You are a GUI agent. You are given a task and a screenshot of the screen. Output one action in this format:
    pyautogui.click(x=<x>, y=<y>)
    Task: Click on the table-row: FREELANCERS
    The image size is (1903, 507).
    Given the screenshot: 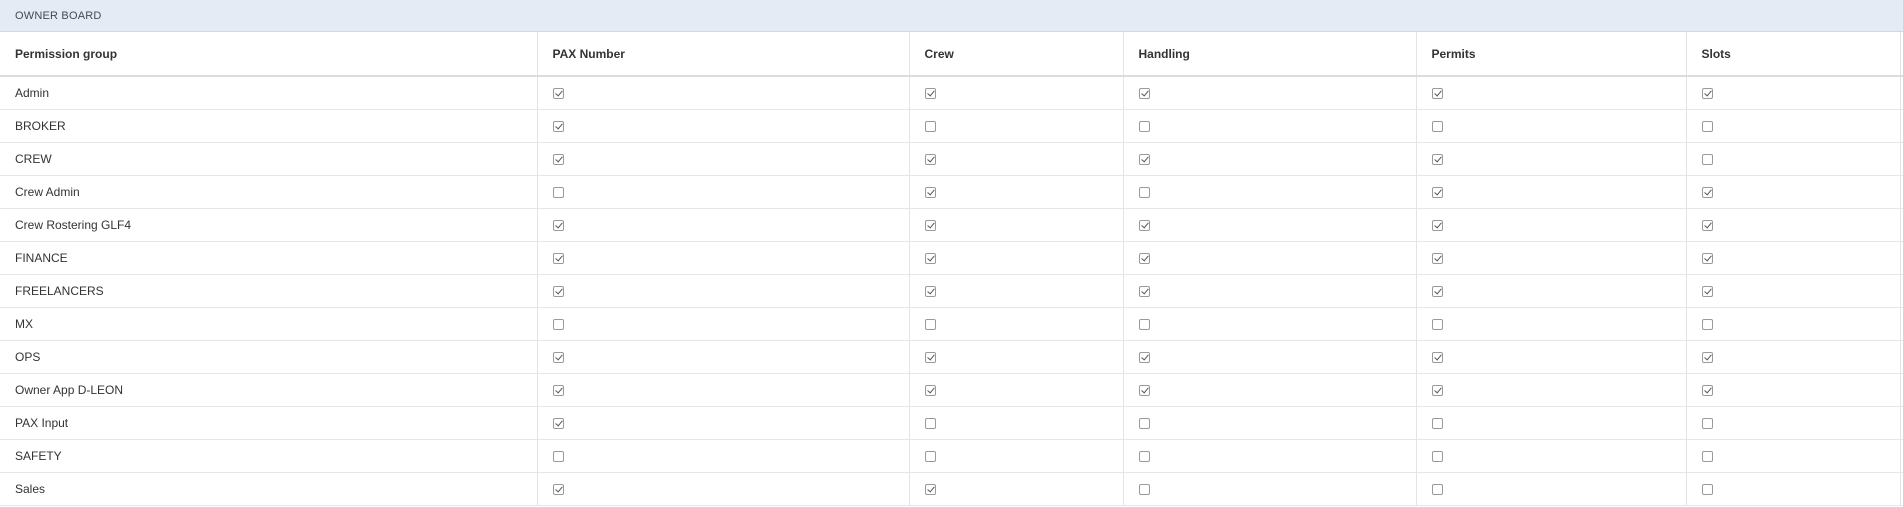 What is the action you would take?
    pyautogui.click(x=951, y=291)
    